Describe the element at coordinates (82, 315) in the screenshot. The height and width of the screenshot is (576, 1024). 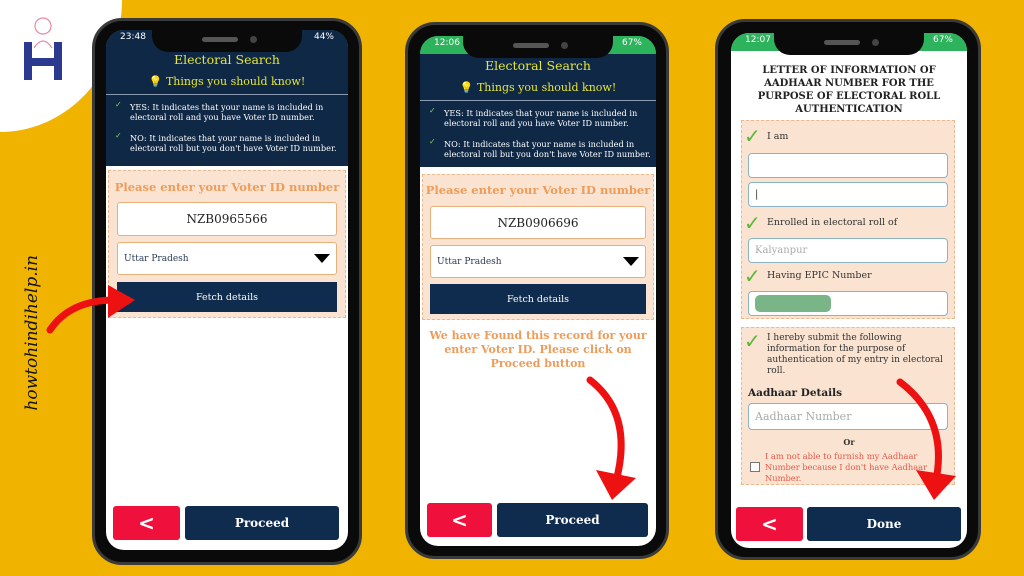
I see `arrow-to-fetch` at that location.